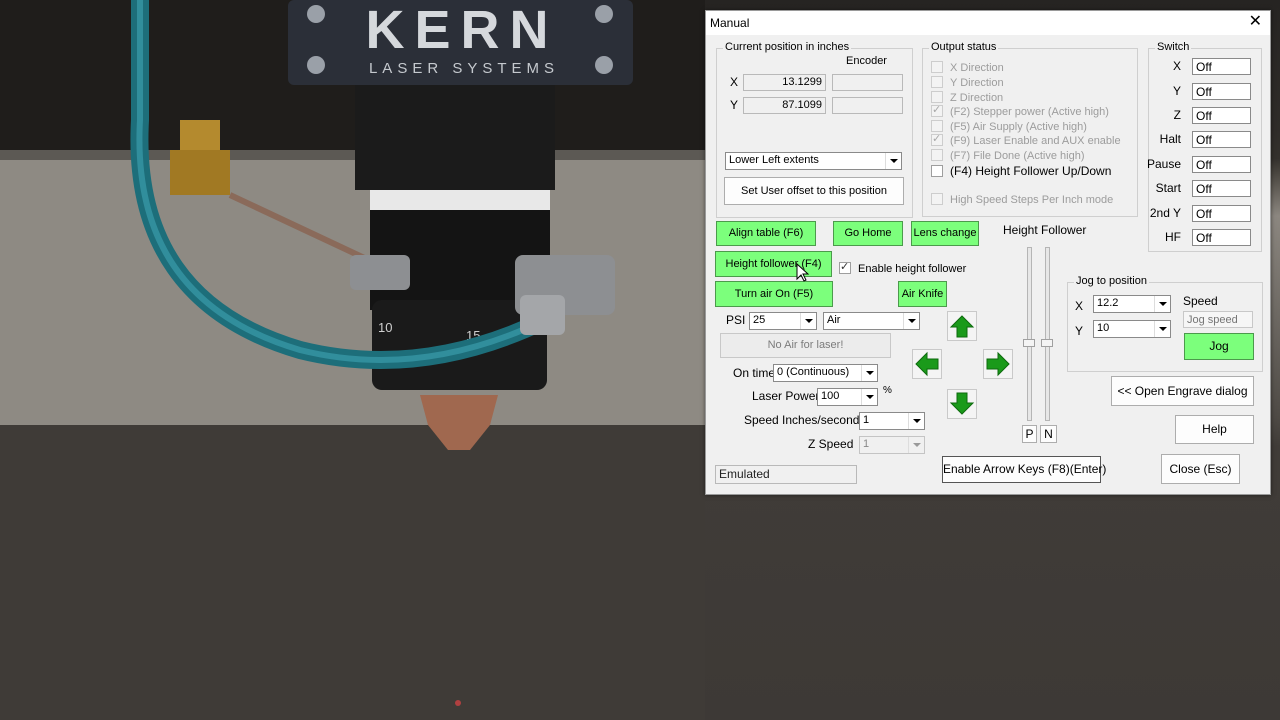 Image resolution: width=1280 pixels, height=720 pixels. Describe the element at coordinates (945, 233) in the screenshot. I see `lens-change-button: Lens change` at that location.